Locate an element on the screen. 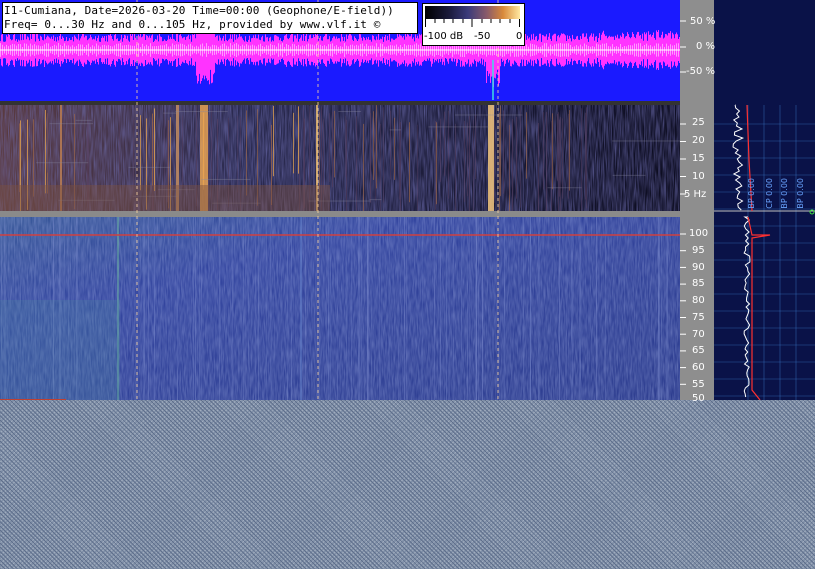 The image size is (815, 569). panel-separator is located at coordinates (340, 103).